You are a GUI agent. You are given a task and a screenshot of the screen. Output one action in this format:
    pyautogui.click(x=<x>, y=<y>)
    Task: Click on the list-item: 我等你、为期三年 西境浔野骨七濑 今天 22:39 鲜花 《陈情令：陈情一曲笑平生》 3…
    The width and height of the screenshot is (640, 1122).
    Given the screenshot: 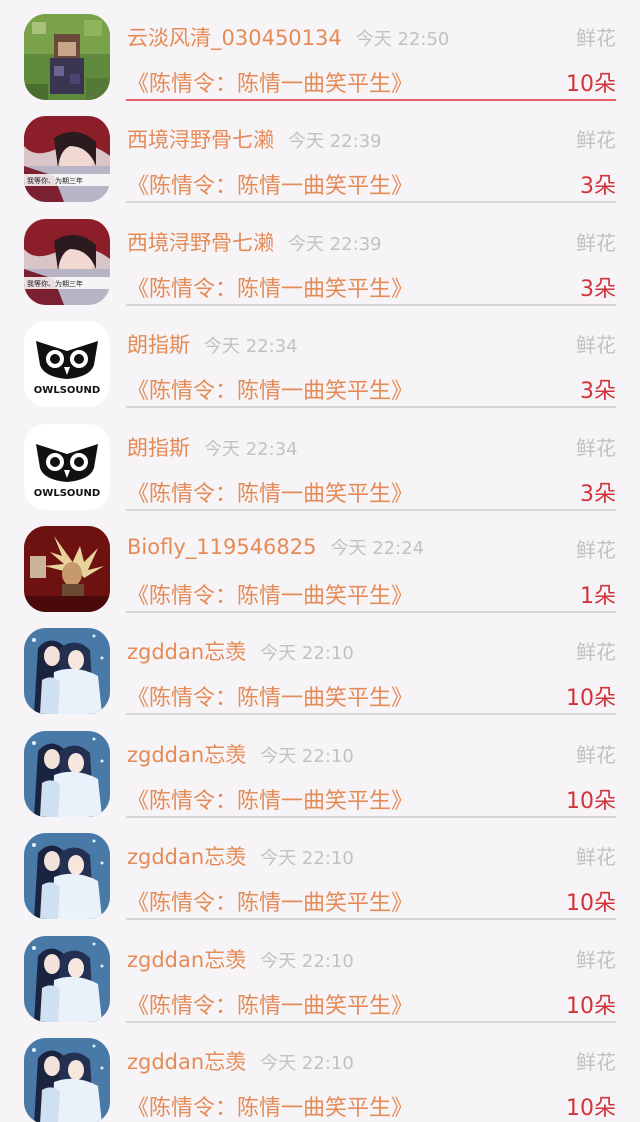 What is the action you would take?
    pyautogui.click(x=320, y=153)
    